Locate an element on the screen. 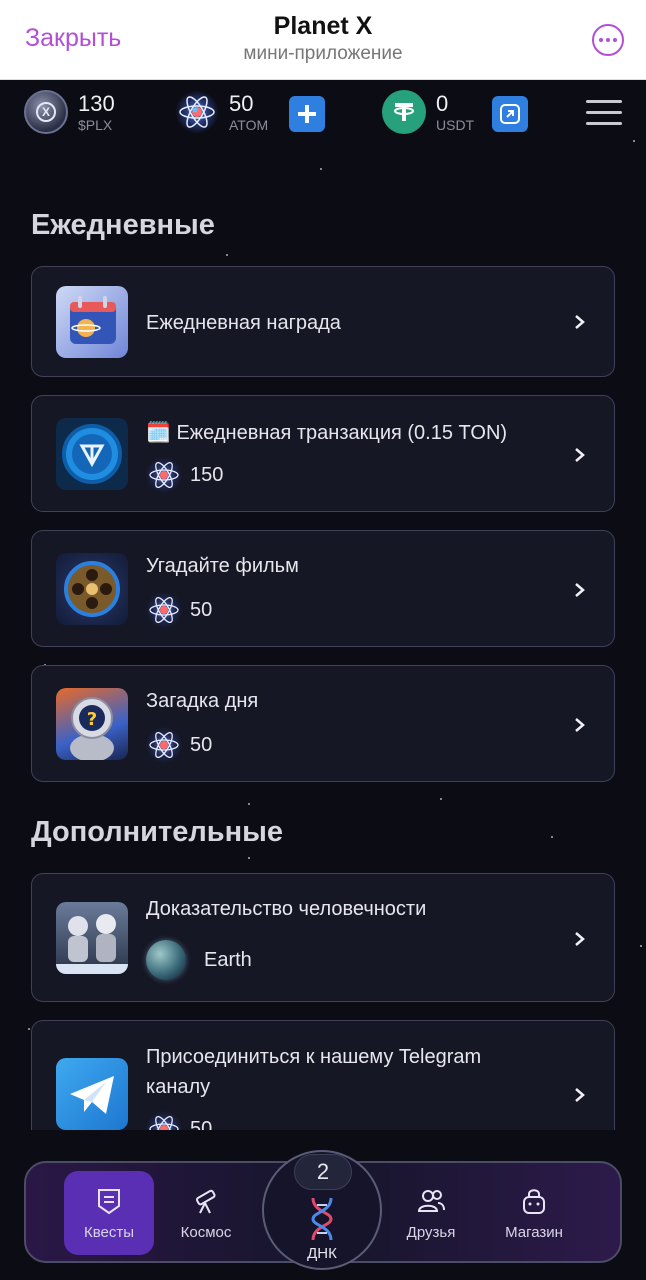  nav-label: Магазин is located at coordinates (534, 1232).